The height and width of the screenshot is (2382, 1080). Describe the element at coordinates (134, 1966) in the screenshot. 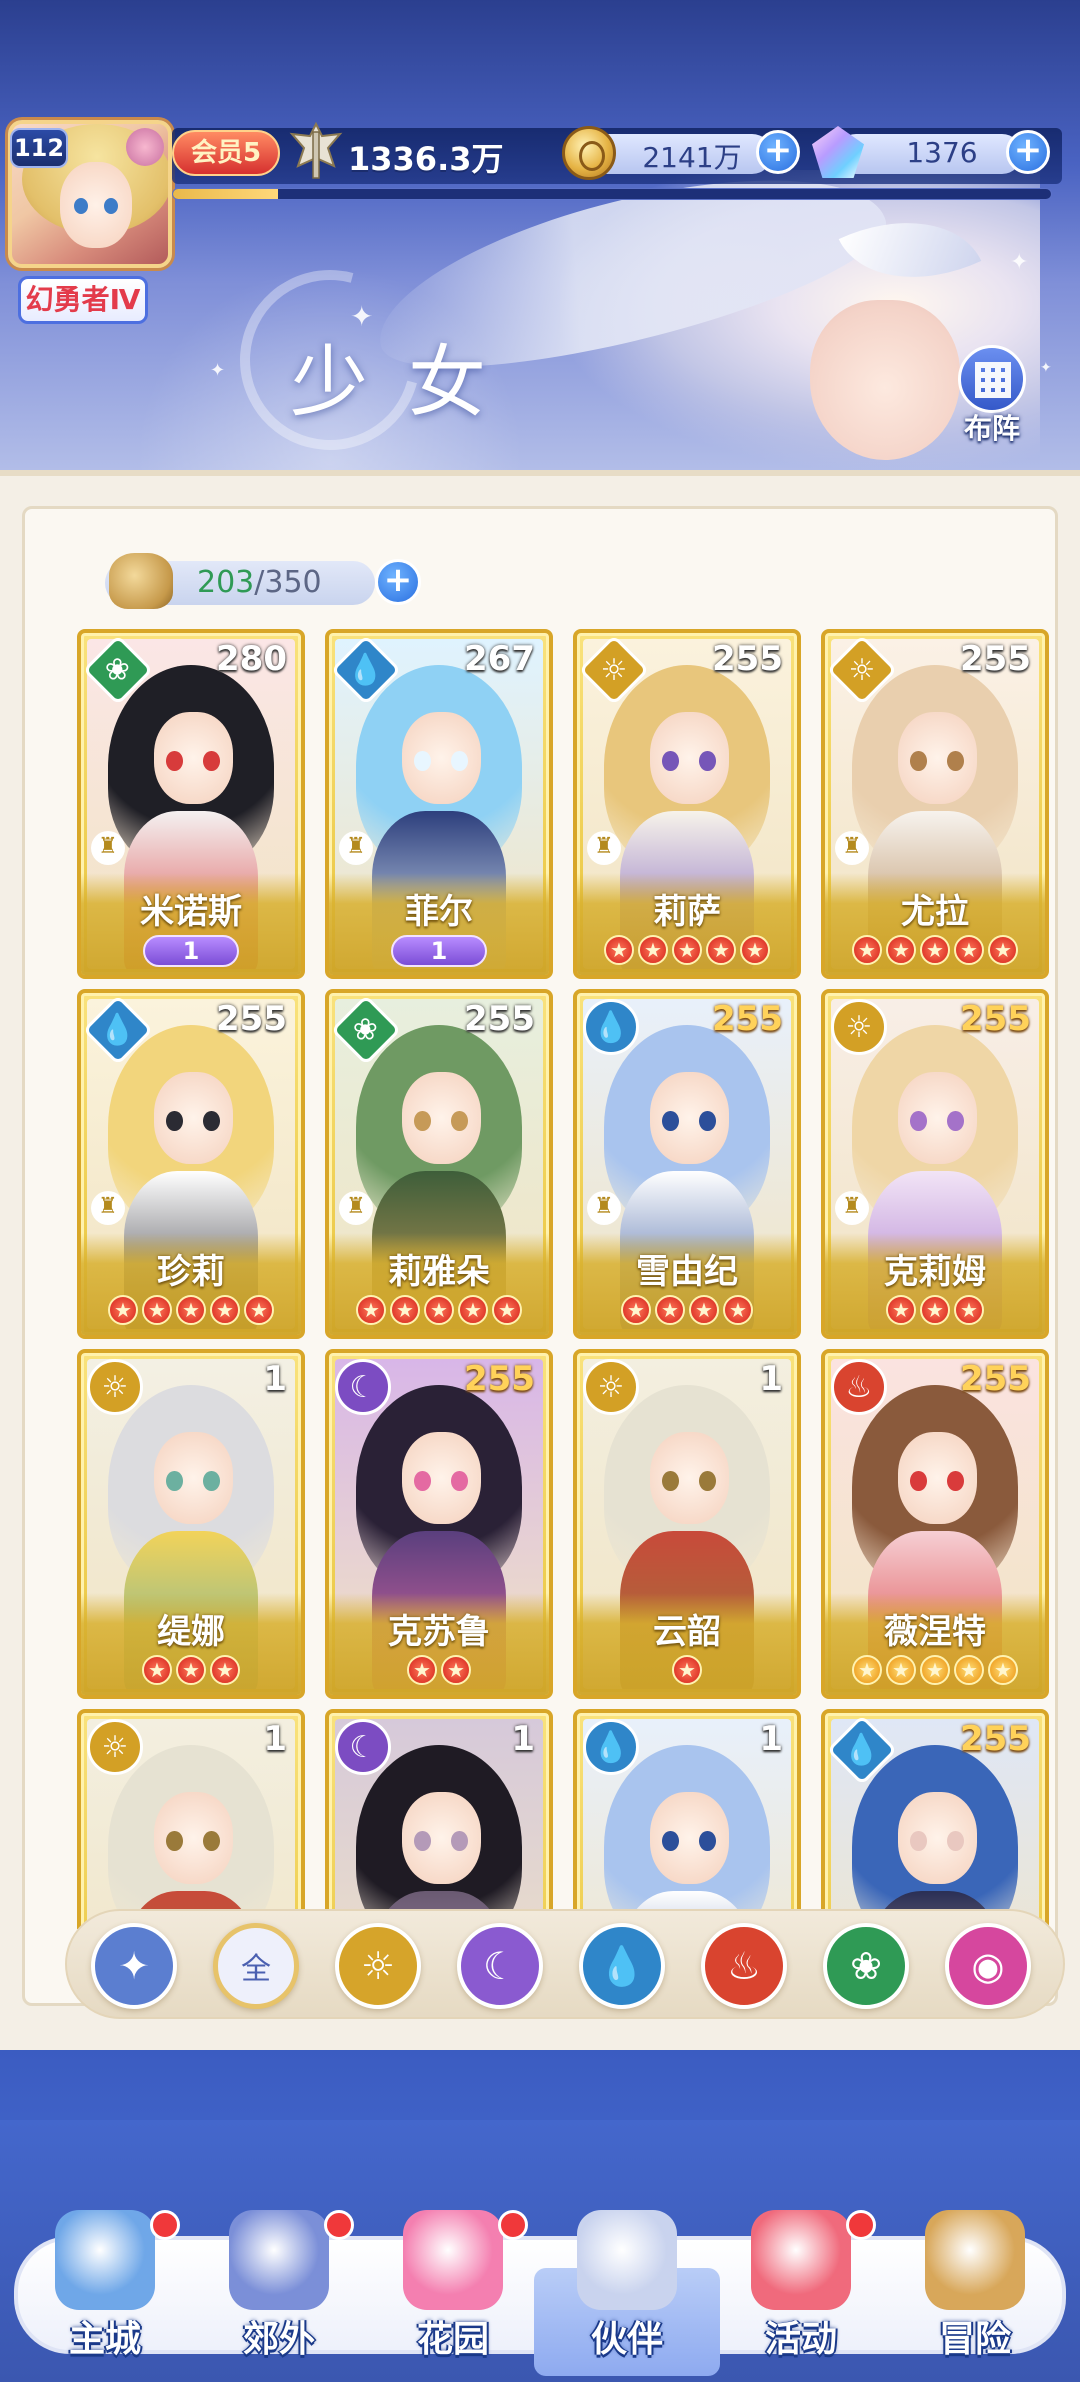

I see `filter-special-button: ✦` at that location.